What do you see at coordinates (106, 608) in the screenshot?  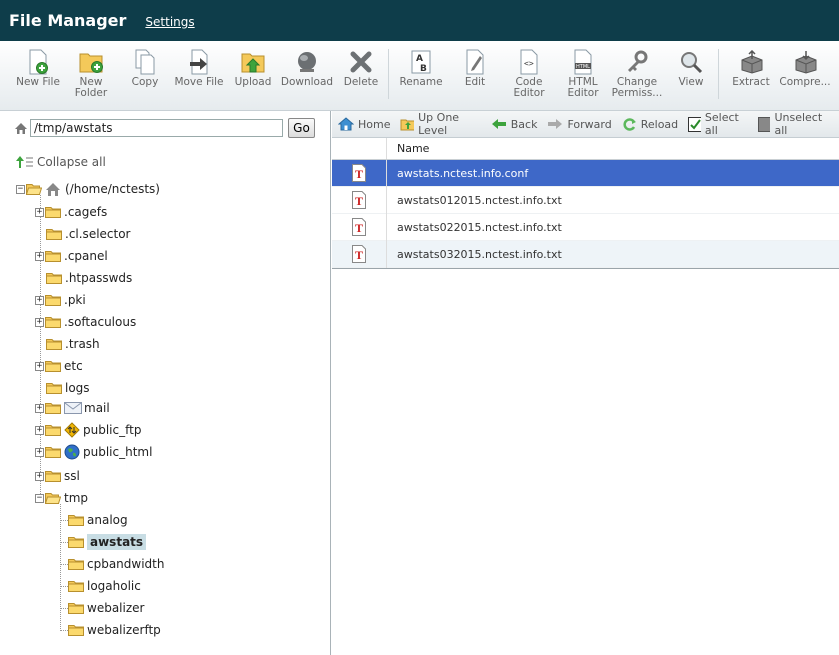 I see `tree-node-webalizer: webalizer` at bounding box center [106, 608].